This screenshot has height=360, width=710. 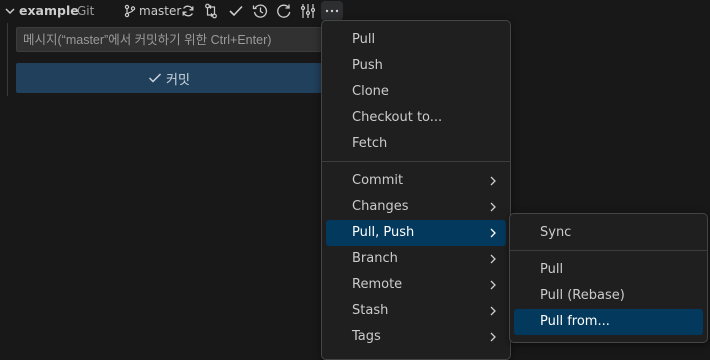 I want to click on menu-item-clone: Clone, so click(x=416, y=92).